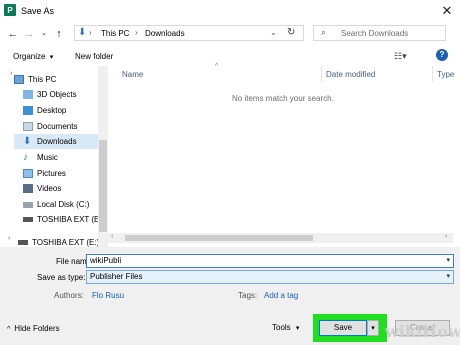 The width and height of the screenshot is (460, 345). Describe the element at coordinates (219, 238) in the screenshot. I see `horizontal-scroll-thumb` at that location.